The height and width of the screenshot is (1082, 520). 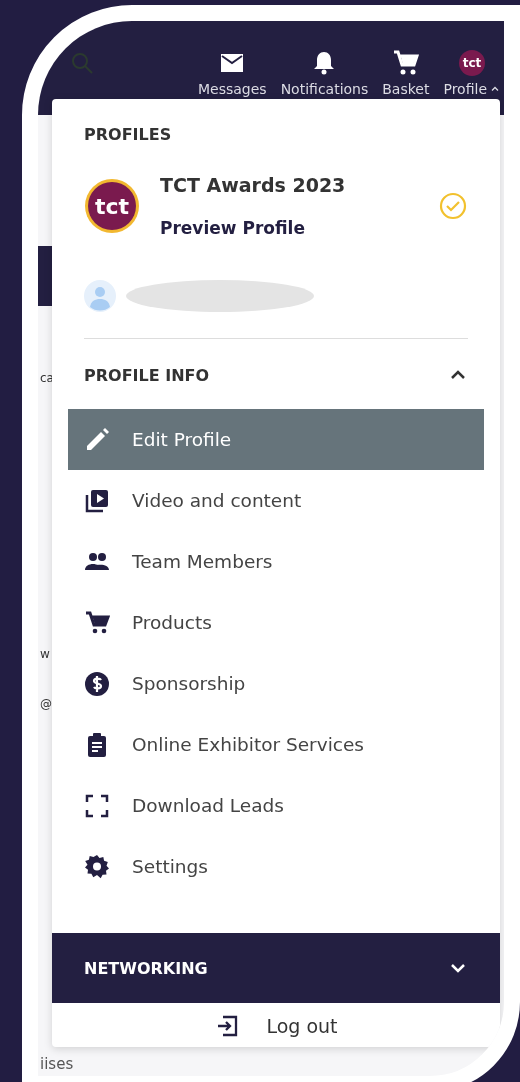 What do you see at coordinates (276, 561) in the screenshot?
I see `menu-item: Team Members` at bounding box center [276, 561].